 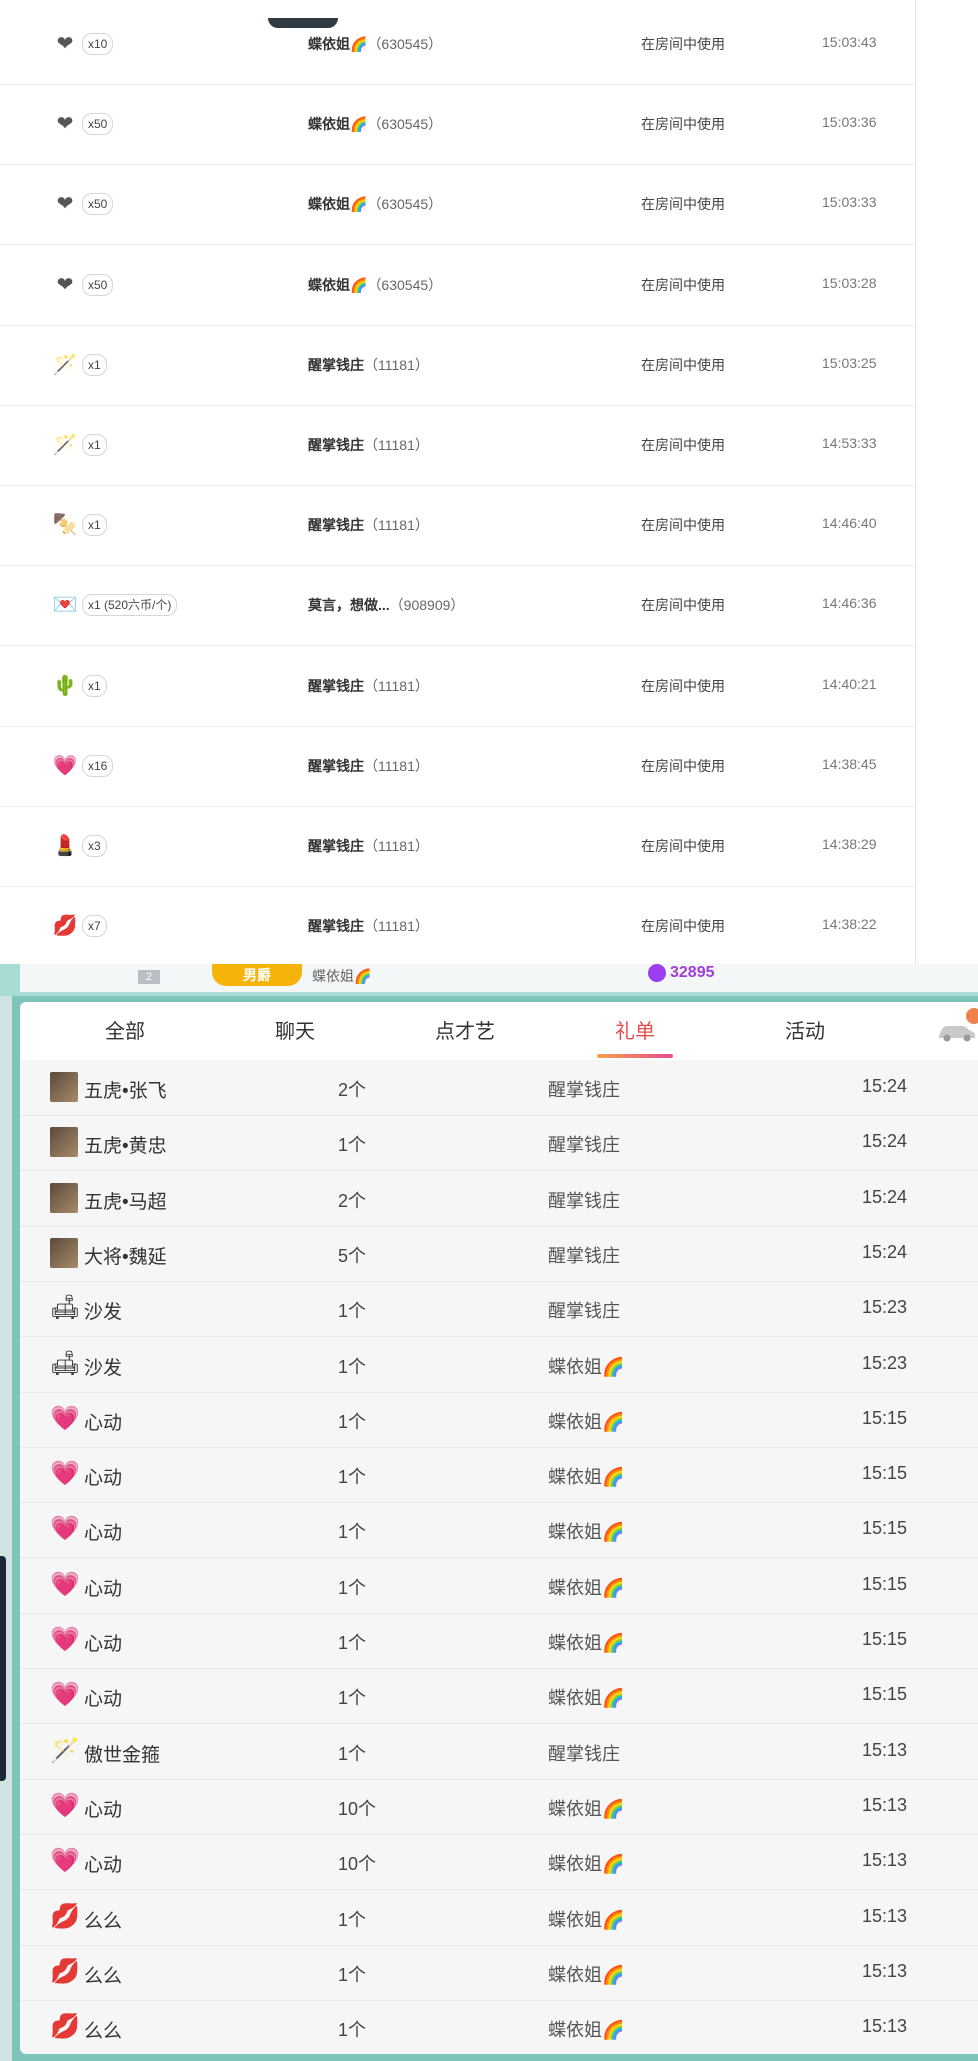 What do you see at coordinates (64, 1142) in the screenshot?
I see `general-huangzhong-portrait-icon` at bounding box center [64, 1142].